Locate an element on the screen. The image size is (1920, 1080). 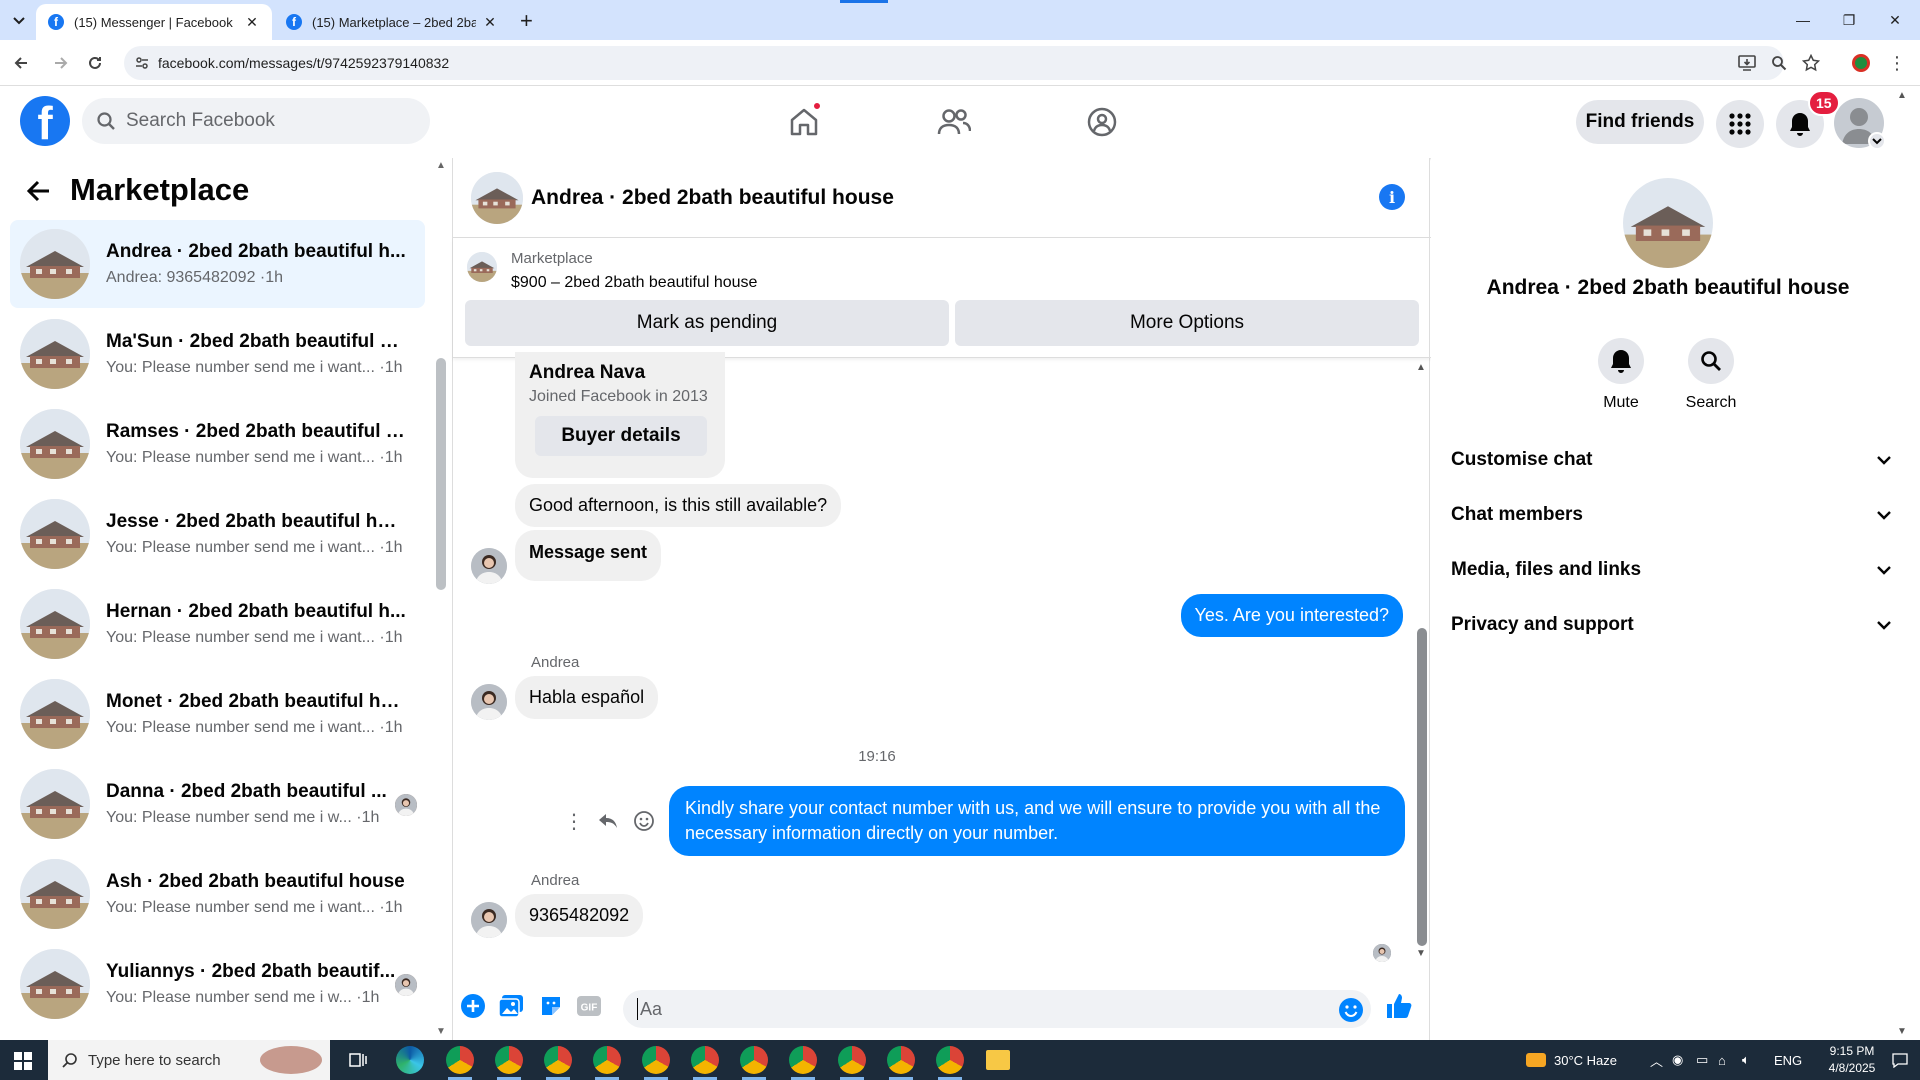
mute-action: Mute is located at coordinates (1621, 375).